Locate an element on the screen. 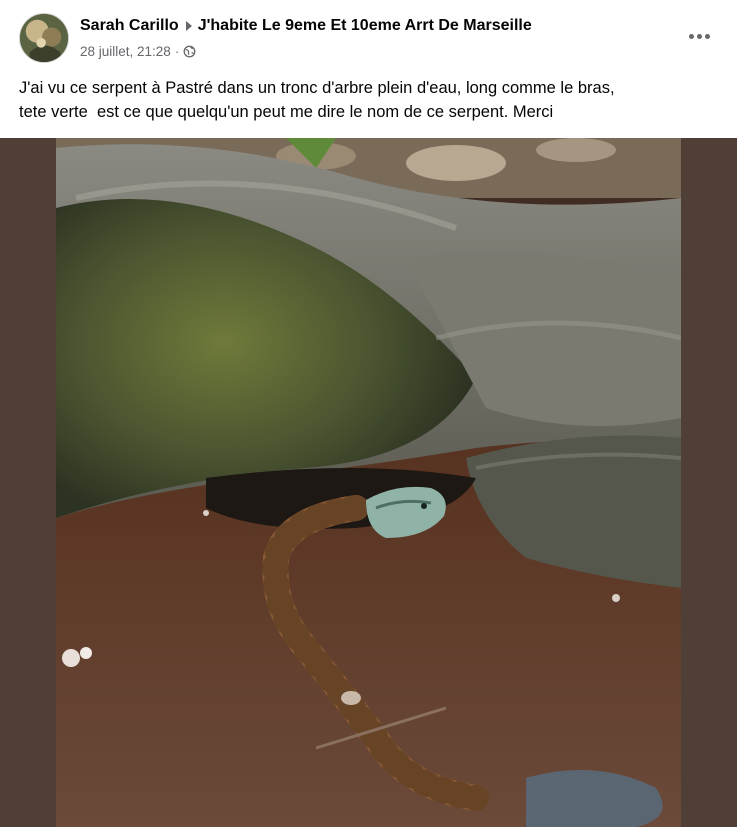 The image size is (737, 827). post-meta: 28 juillet, 21:28 · is located at coordinates (138, 51).